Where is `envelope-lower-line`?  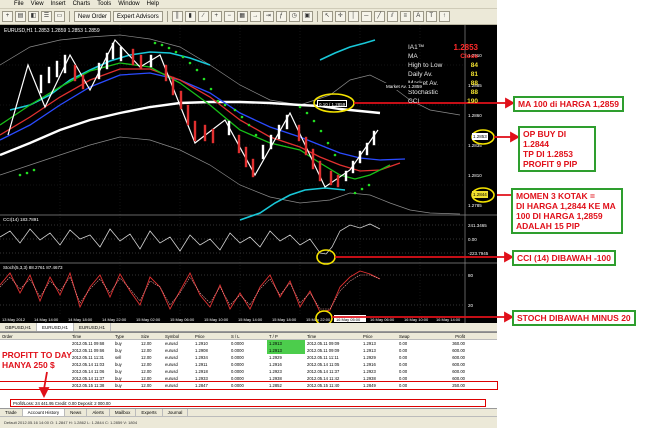 envelope-lower-line is located at coordinates (230, 175).